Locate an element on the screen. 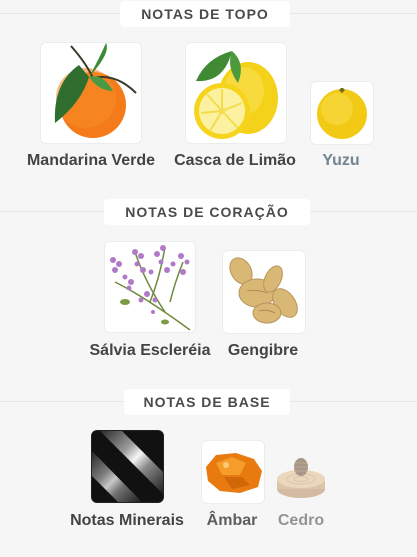 The height and width of the screenshot is (557, 417). mandarin-icon is located at coordinates (91, 93).